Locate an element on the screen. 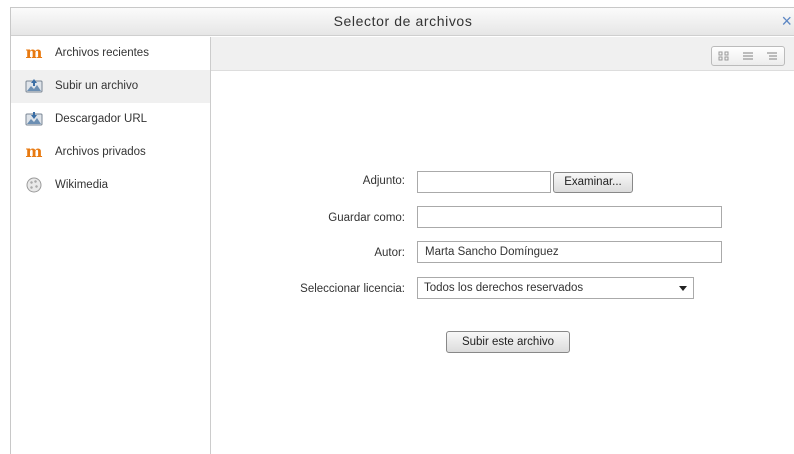  license-selected-value: Todos los derechos reservados is located at coordinates (504, 288).